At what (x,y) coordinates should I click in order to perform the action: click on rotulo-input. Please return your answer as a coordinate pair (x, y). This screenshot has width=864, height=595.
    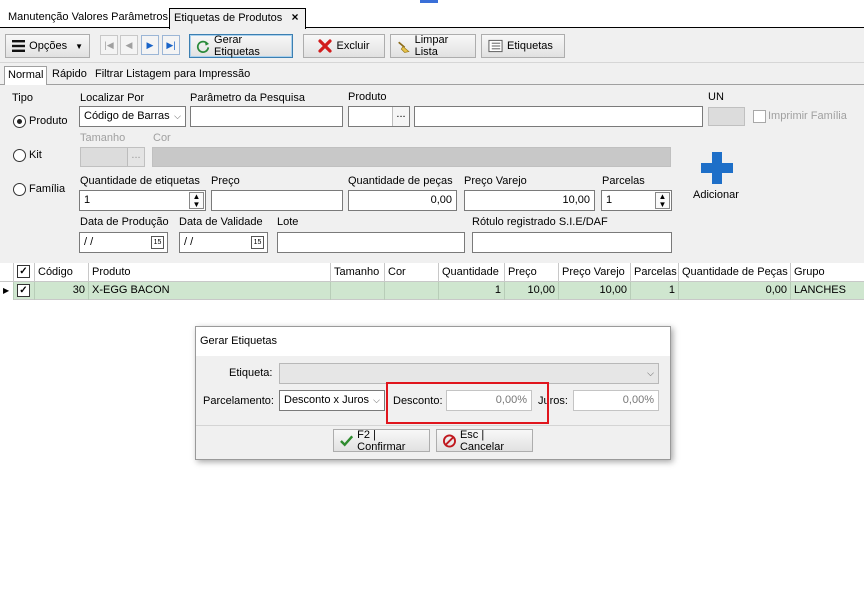
    Looking at the image, I should click on (572, 242).